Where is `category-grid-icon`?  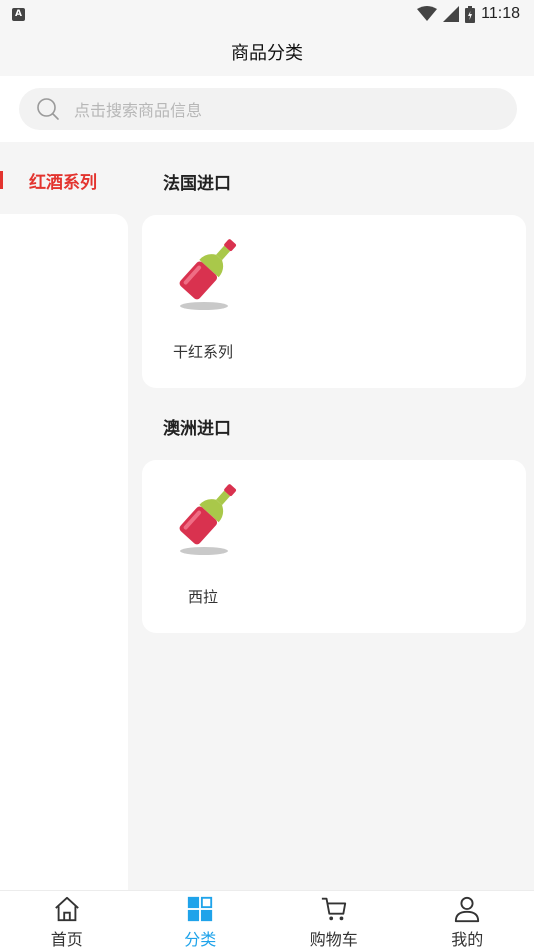 category-grid-icon is located at coordinates (200, 909).